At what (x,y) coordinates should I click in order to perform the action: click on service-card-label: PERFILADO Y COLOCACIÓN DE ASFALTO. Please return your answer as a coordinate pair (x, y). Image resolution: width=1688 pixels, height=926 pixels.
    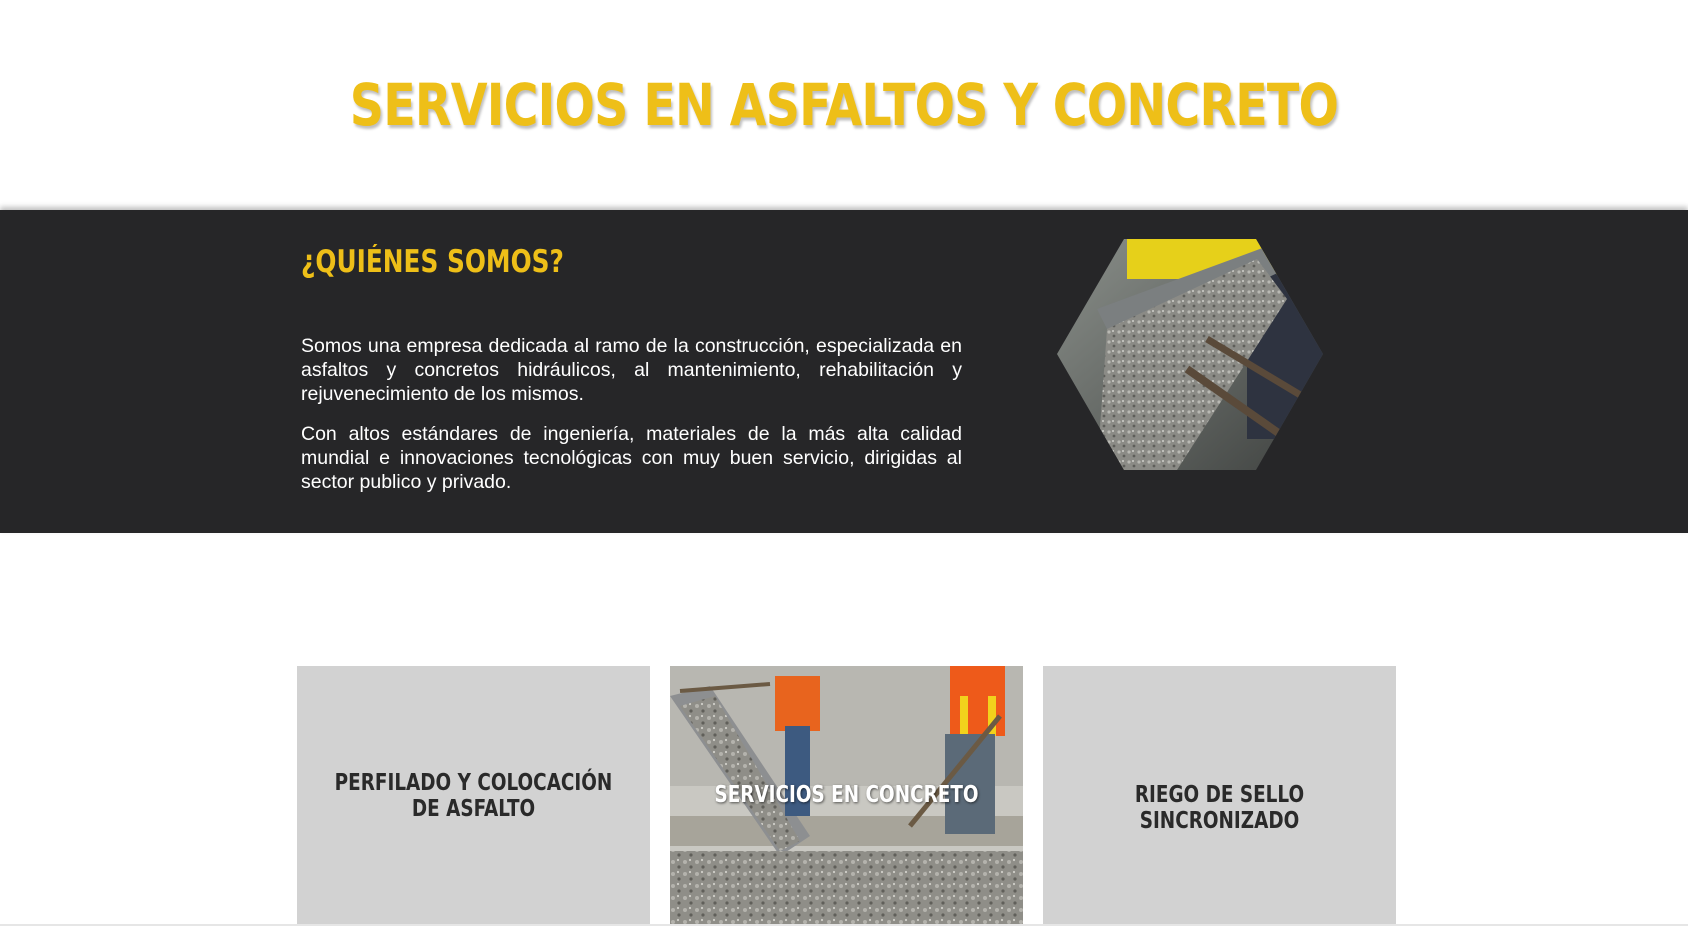
    Looking at the image, I should click on (473, 796).